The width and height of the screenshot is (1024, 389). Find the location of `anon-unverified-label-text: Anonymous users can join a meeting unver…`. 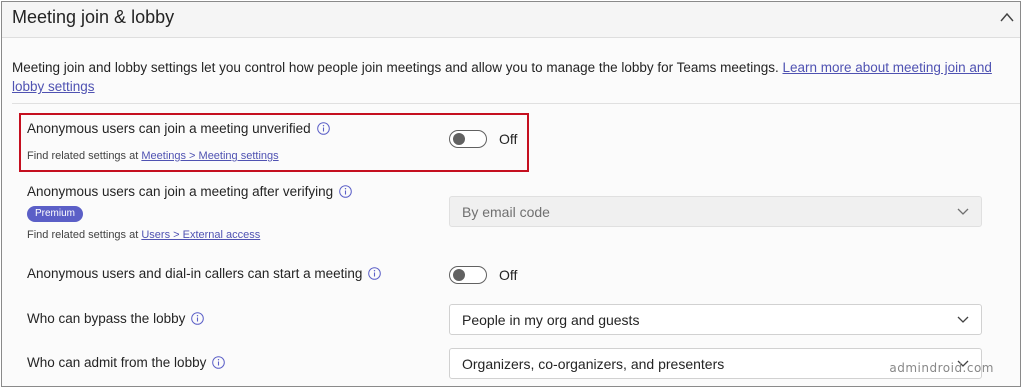

anon-unverified-label-text: Anonymous users can join a meeting unver… is located at coordinates (169, 128).